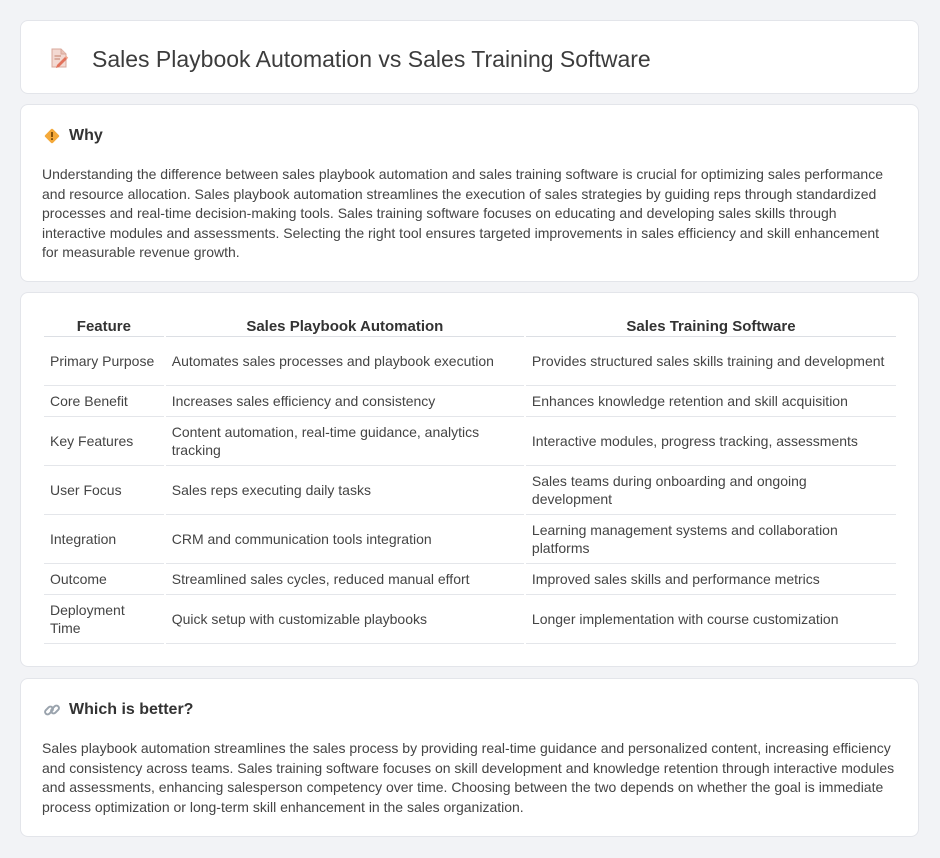  Describe the element at coordinates (104, 361) in the screenshot. I see `row-feature: Primary Purpose` at that location.